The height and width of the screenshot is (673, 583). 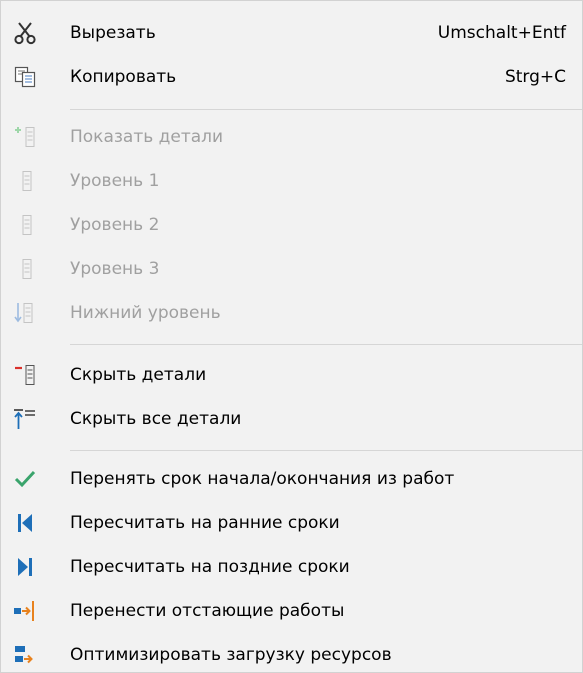 What do you see at coordinates (291, 313) in the screenshot?
I see `menu-item-bottom-level: Нижний уровень` at bounding box center [291, 313].